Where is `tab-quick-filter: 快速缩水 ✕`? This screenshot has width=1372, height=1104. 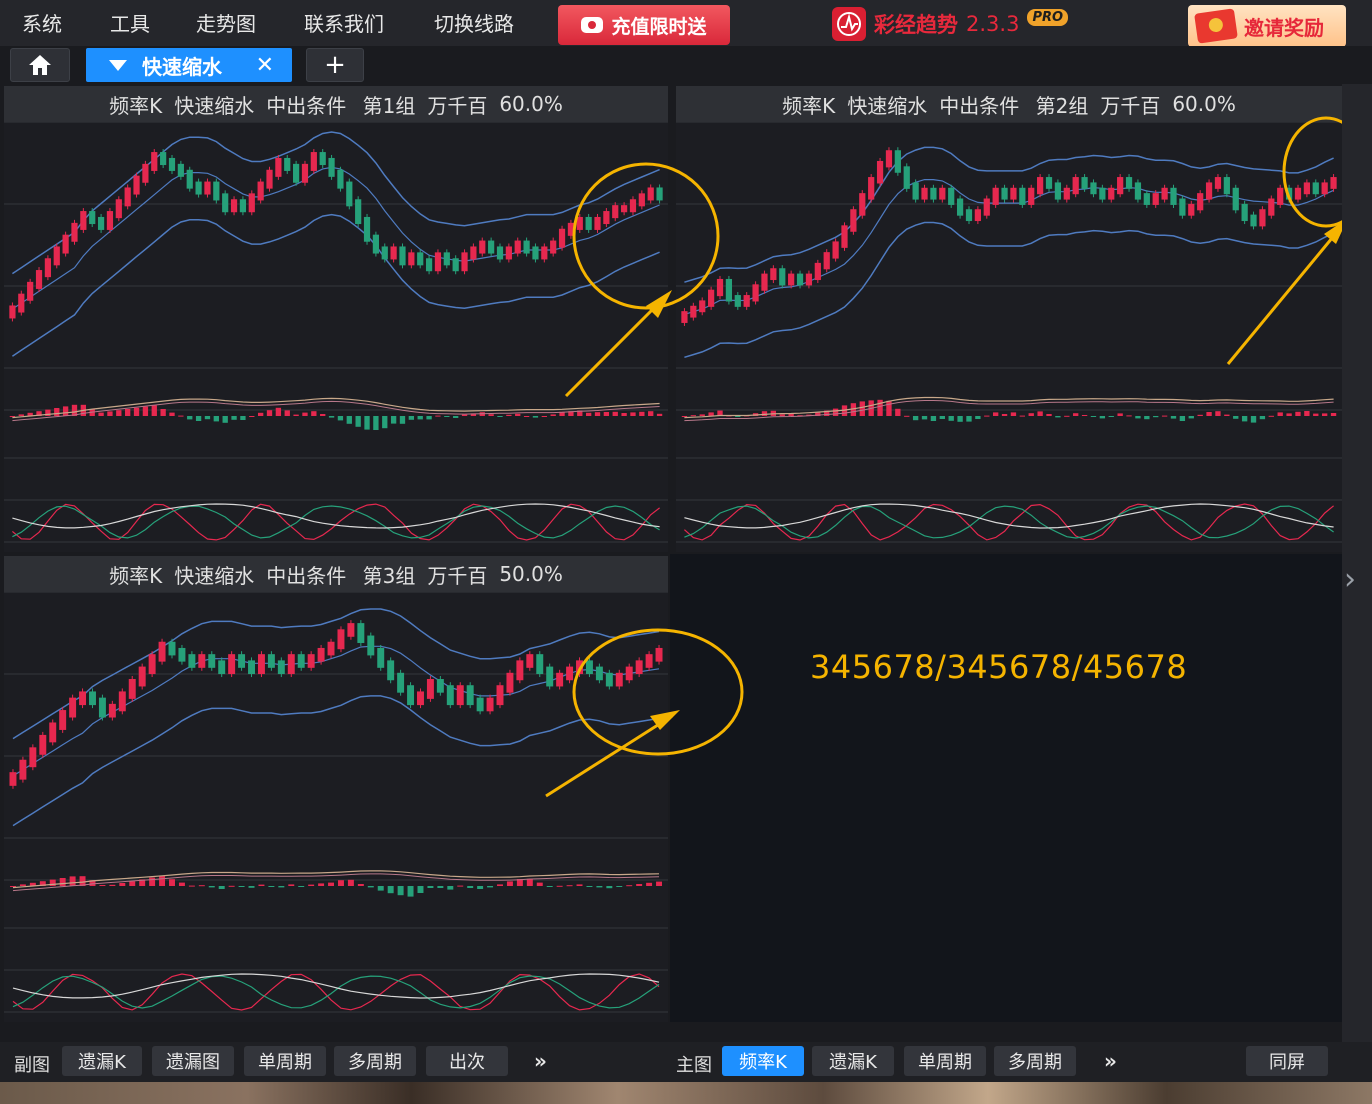 tab-quick-filter: 快速缩水 ✕ is located at coordinates (189, 65).